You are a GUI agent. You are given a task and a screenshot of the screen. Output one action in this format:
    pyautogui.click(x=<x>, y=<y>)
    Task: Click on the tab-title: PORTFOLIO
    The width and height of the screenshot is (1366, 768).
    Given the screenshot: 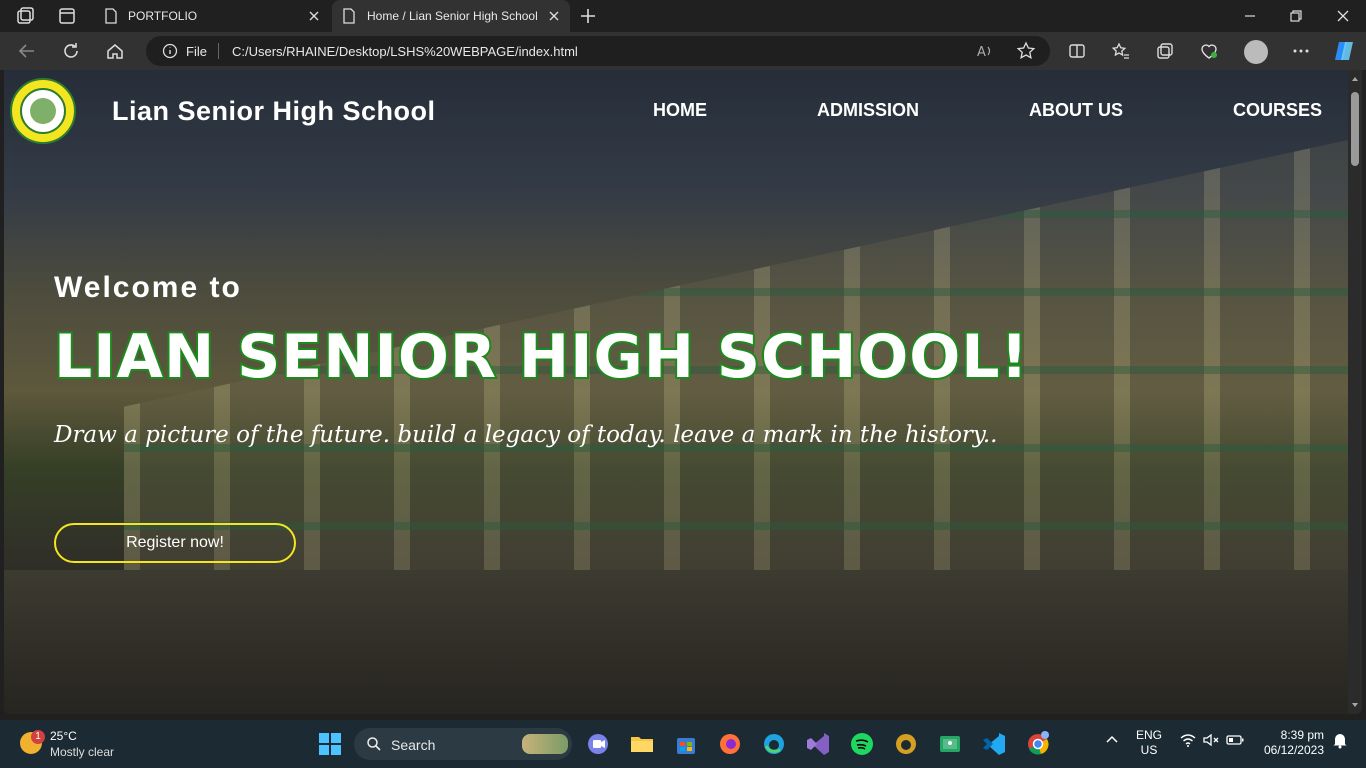 What is the action you would take?
    pyautogui.click(x=163, y=16)
    